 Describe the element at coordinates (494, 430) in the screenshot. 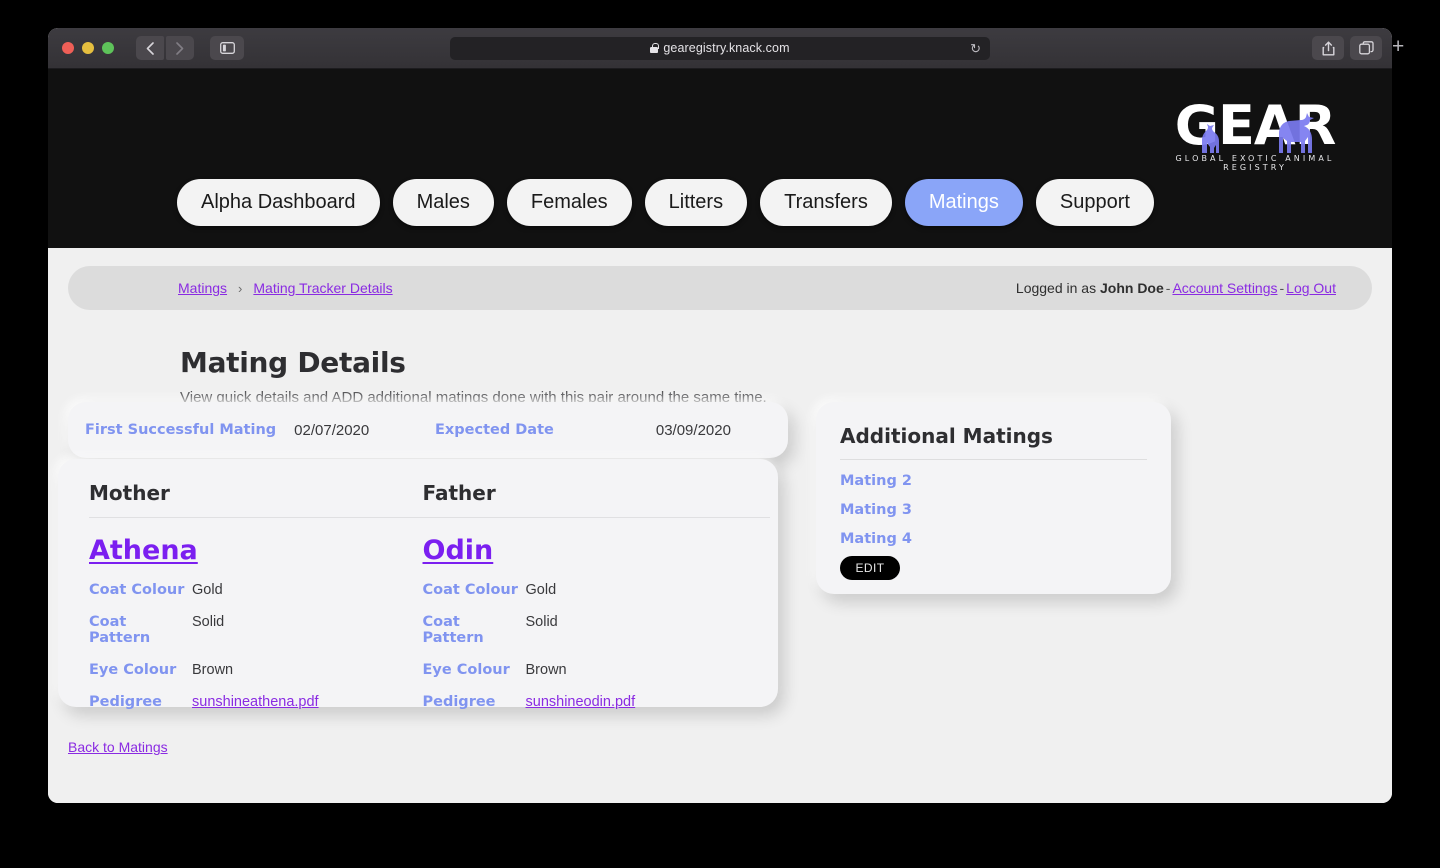

I see `expected-date-label: Expected Date` at that location.